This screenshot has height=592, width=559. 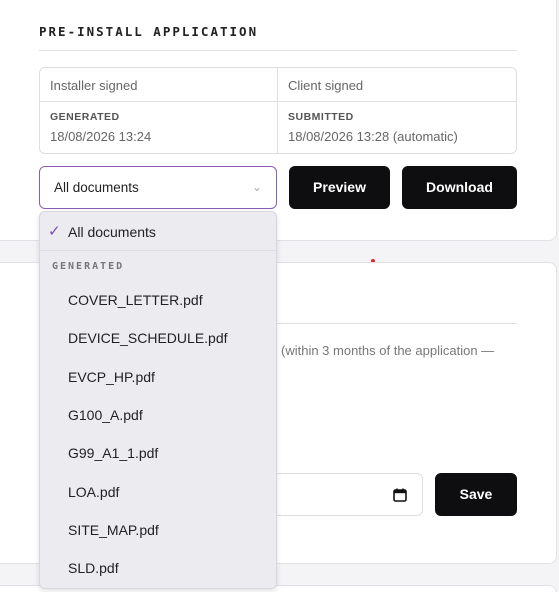 I want to click on calendar-icon, so click(x=400, y=495).